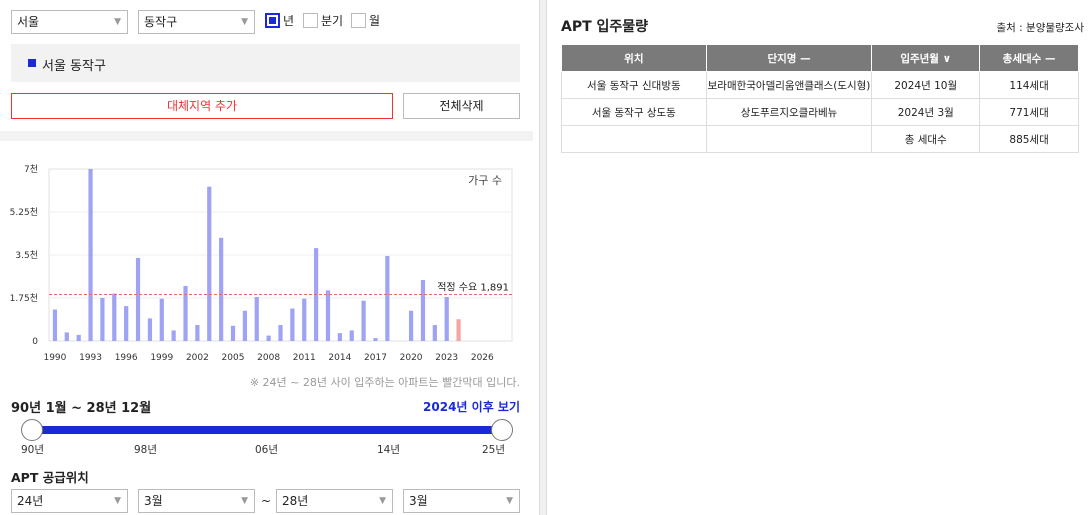 This screenshot has height=515, width=1092. I want to click on table-row: 서울 동작구 상도동 상도푸르지오클라베뉴 2024년 3월 771세대, so click(820, 112).